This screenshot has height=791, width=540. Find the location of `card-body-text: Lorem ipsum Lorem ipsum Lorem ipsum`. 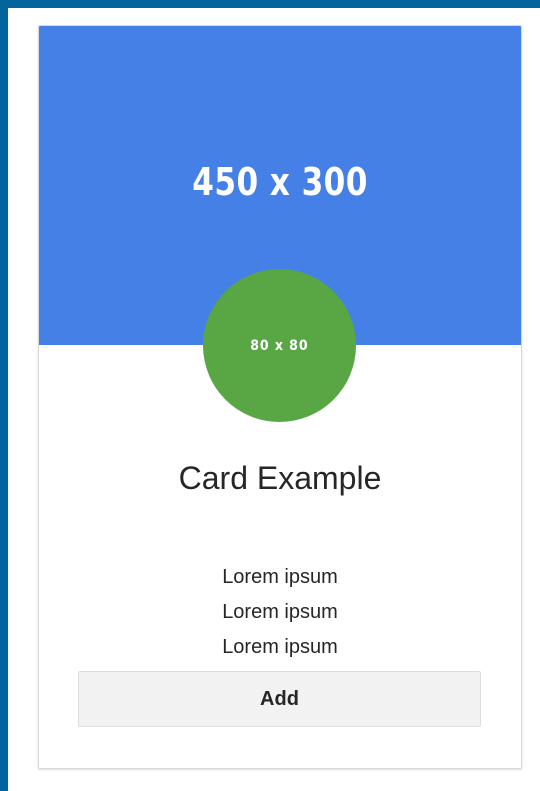

card-body-text: Lorem ipsum Lorem ipsum Lorem ipsum is located at coordinates (280, 612).